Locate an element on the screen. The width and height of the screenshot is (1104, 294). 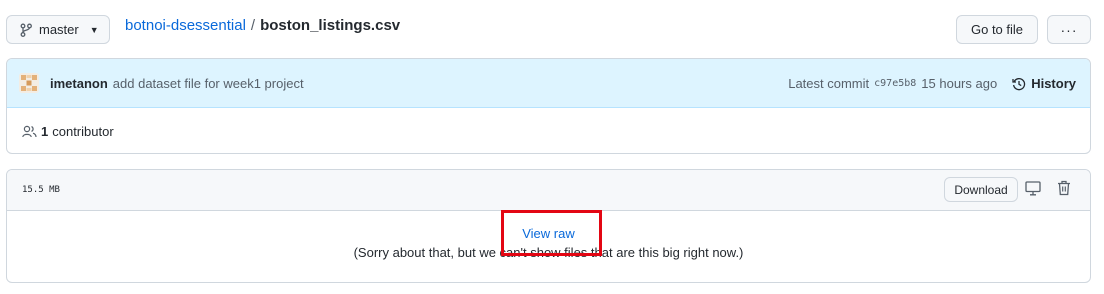
commit-message: add dataset file for week1 project is located at coordinates (208, 83).